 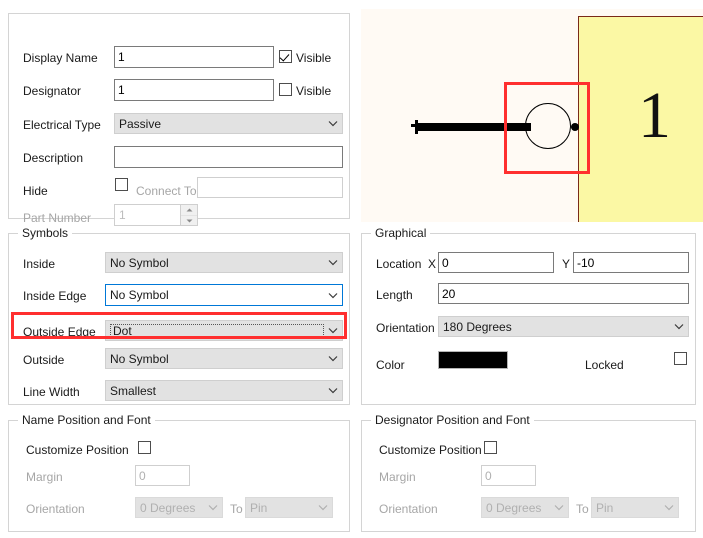 What do you see at coordinates (224, 262) in the screenshot?
I see `symbol-inside-combo: No Symbol` at bounding box center [224, 262].